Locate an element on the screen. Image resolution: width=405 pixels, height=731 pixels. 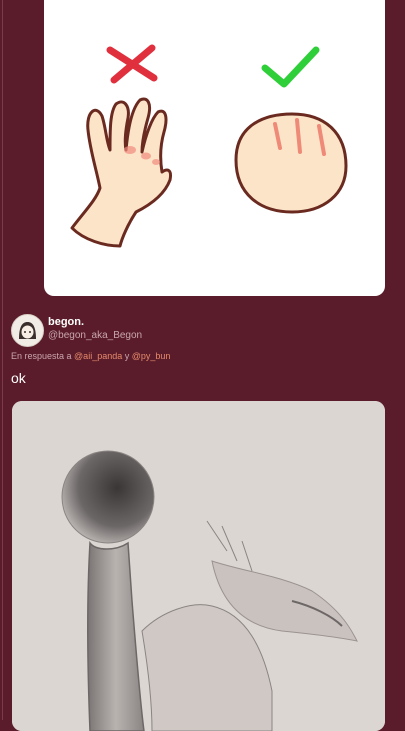
reply-prefix: En respuesta a is located at coordinates (43, 356).